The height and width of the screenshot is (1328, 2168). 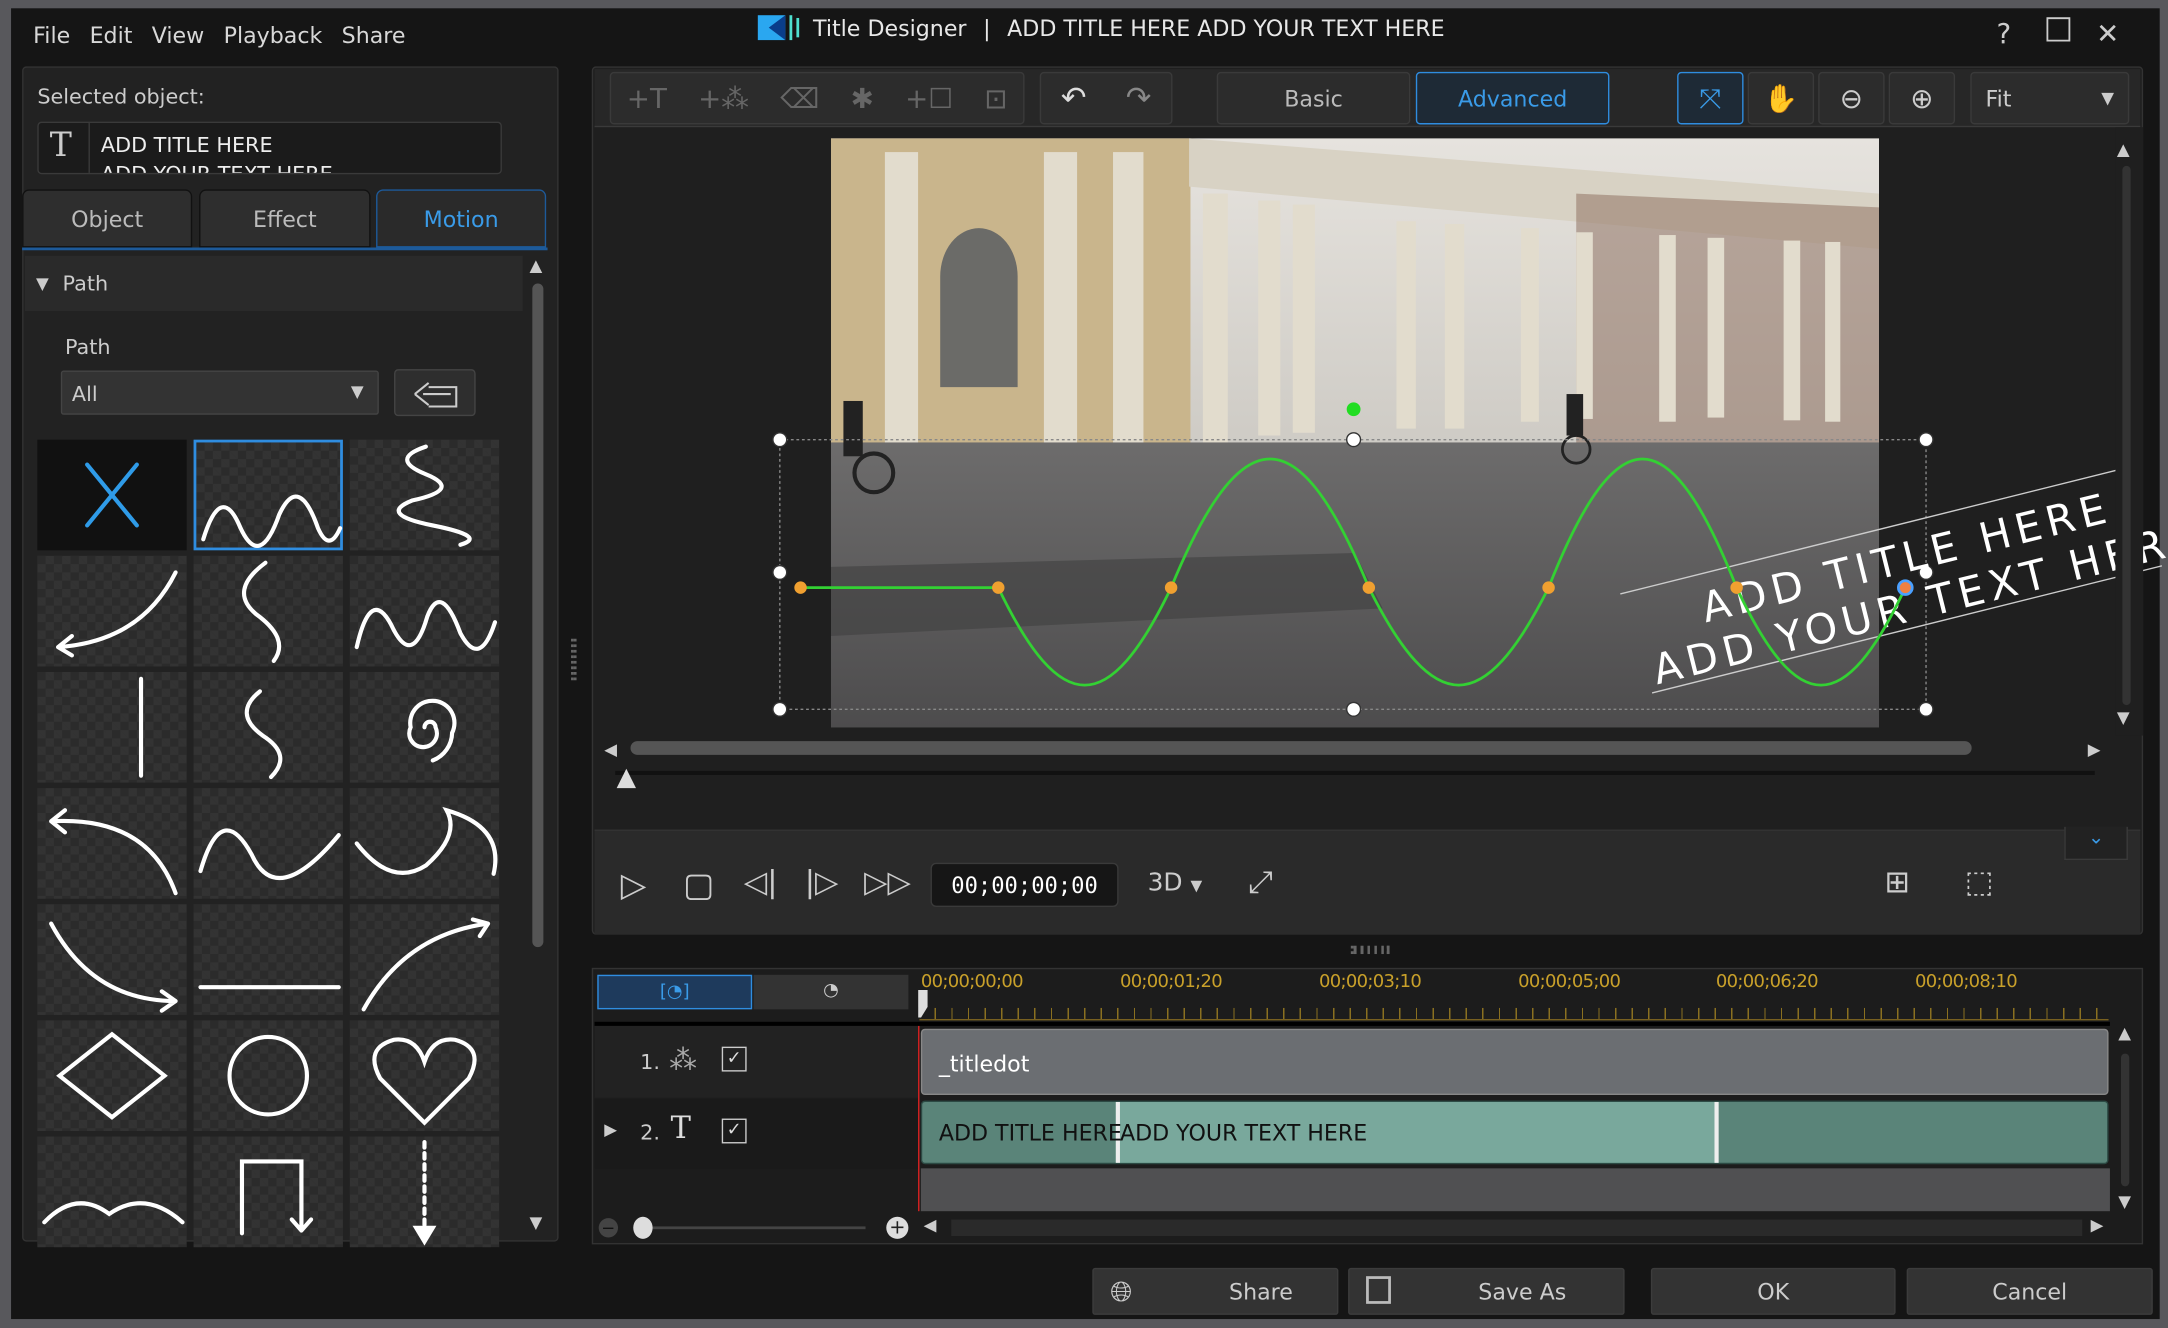 What do you see at coordinates (1514, 1132) in the screenshot?
I see `clip-title: ADD TITLE HERE ADD YOUR TEXT HERE` at bounding box center [1514, 1132].